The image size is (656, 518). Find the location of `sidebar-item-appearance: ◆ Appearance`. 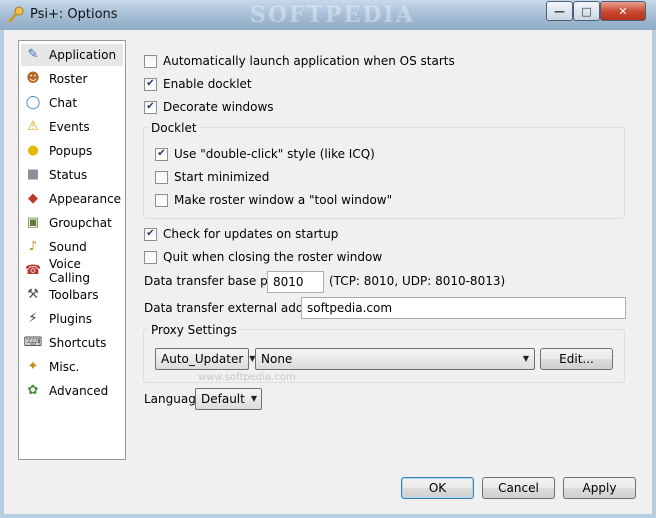

sidebar-item-appearance: ◆ Appearance is located at coordinates (72, 199).